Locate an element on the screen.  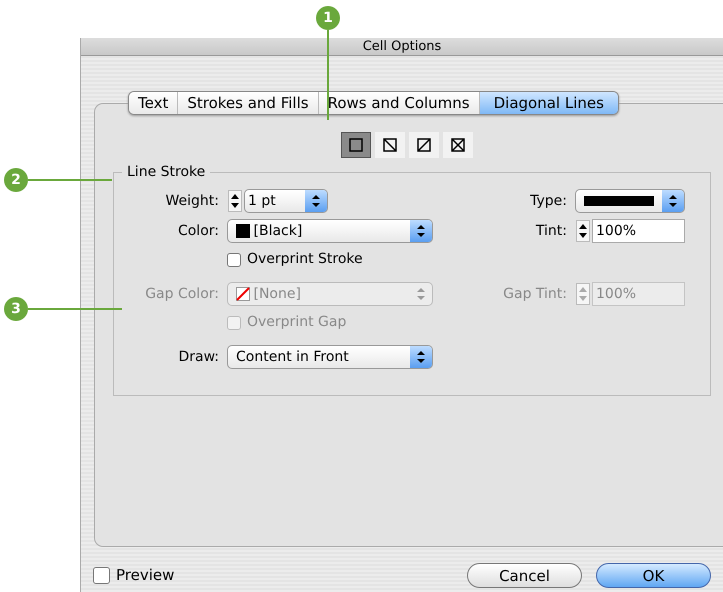
tab: Rows and Columns is located at coordinates (399, 103).